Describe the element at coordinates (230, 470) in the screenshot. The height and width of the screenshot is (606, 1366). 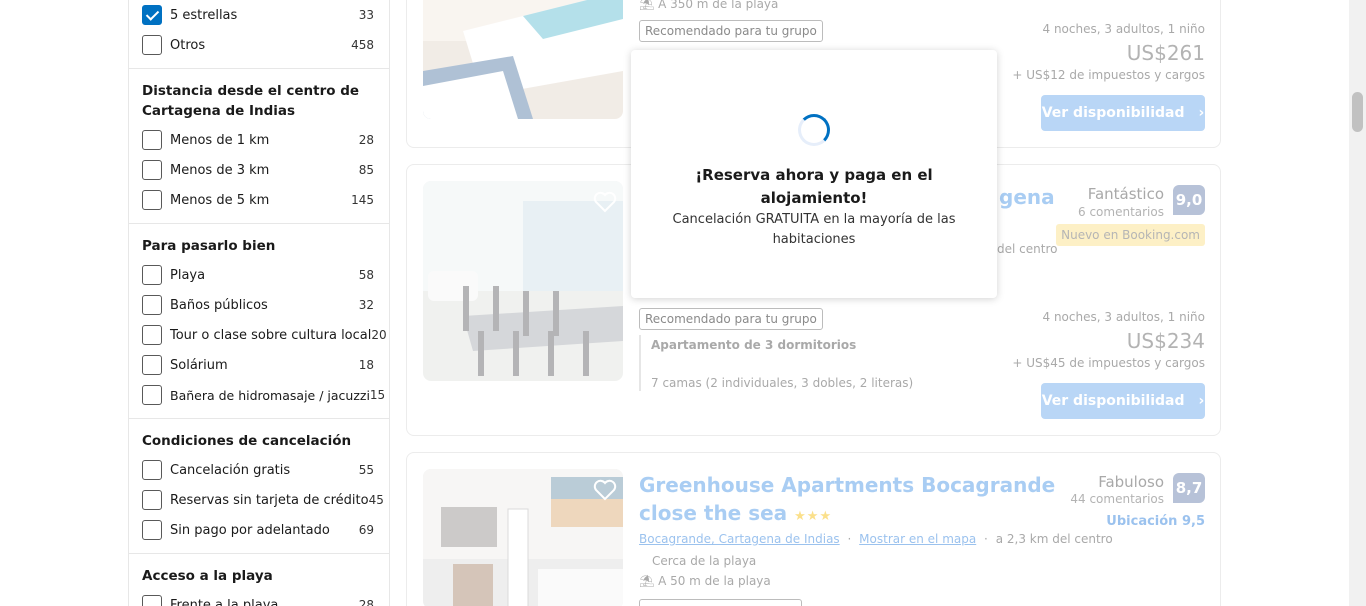
I see `filter-label: Cancelación gratis` at that location.